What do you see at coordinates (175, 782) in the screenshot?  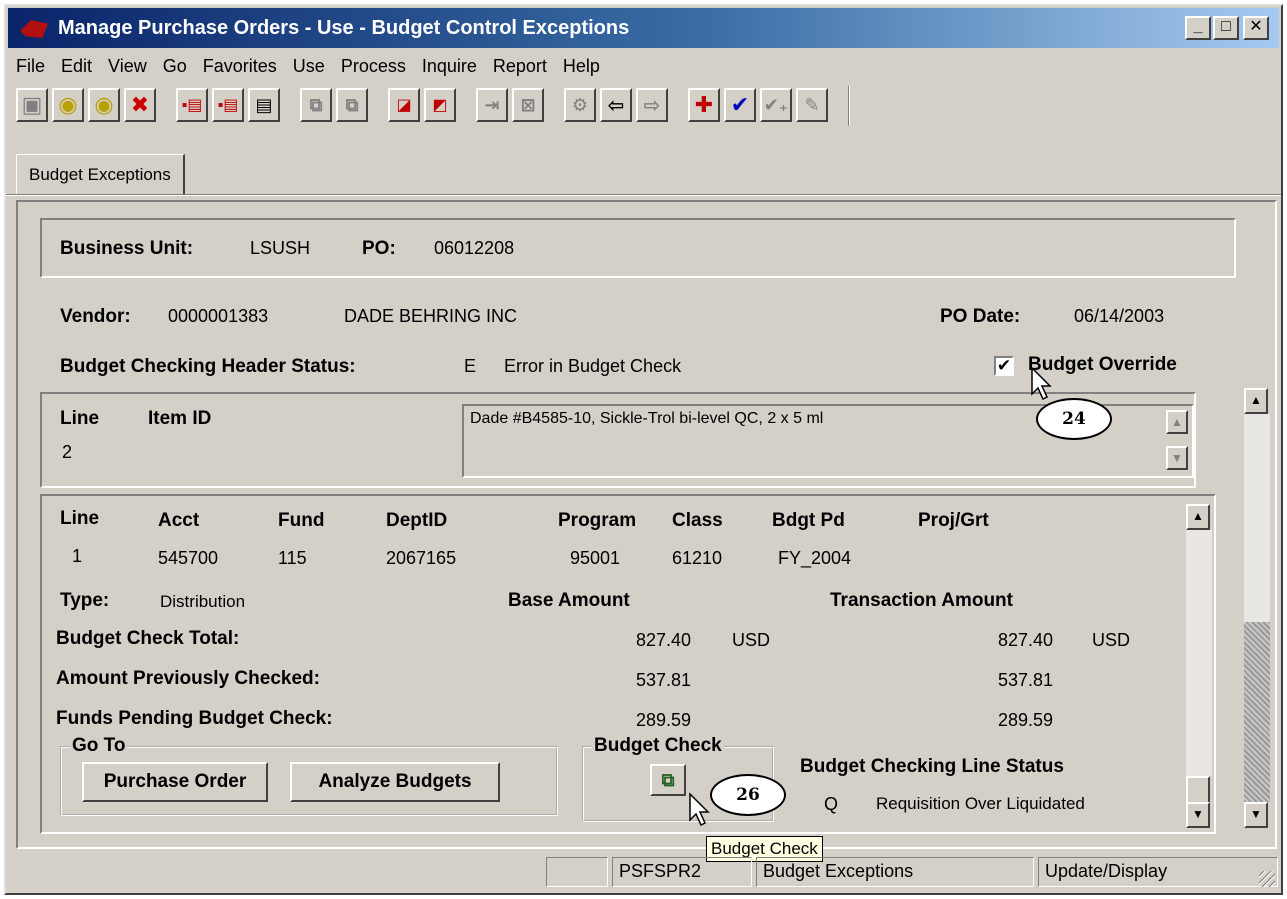 I see `purchase-order-button: Purchase Order` at bounding box center [175, 782].